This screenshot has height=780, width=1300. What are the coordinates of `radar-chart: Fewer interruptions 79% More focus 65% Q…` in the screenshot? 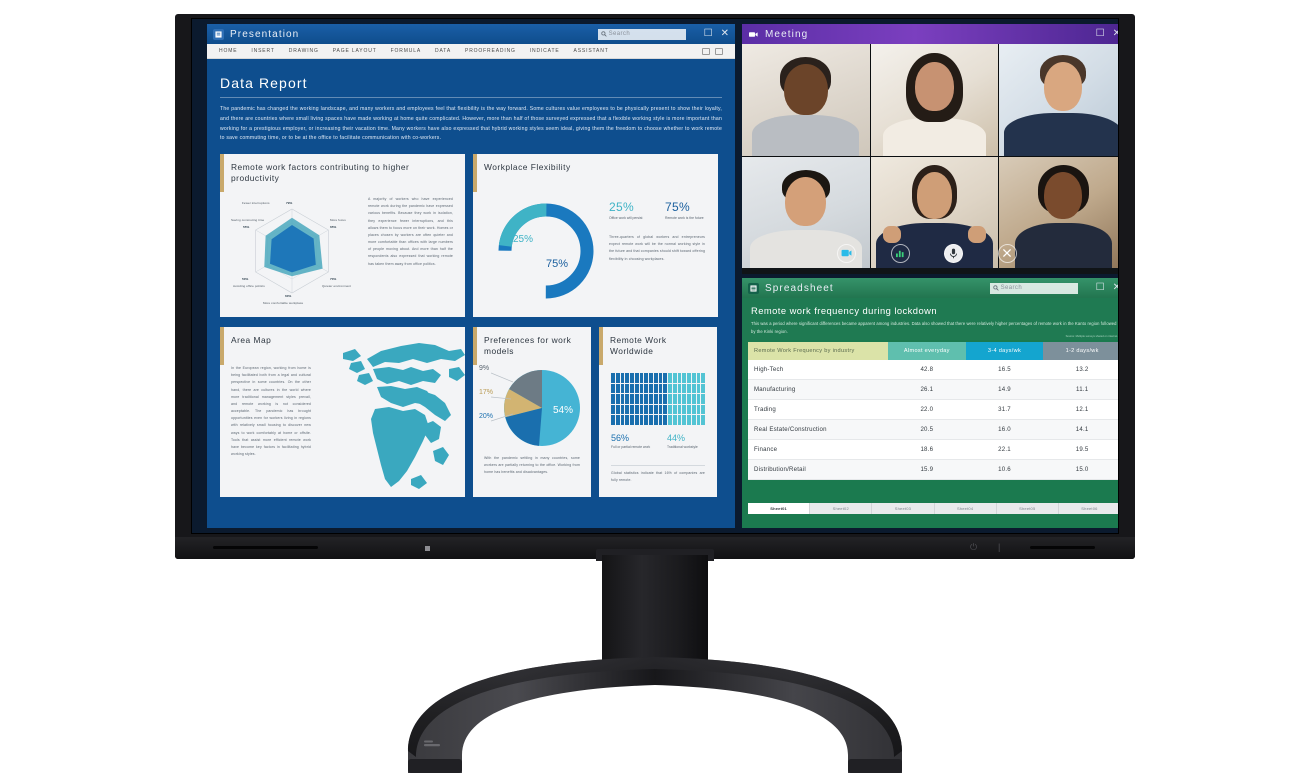 It's located at (295, 251).